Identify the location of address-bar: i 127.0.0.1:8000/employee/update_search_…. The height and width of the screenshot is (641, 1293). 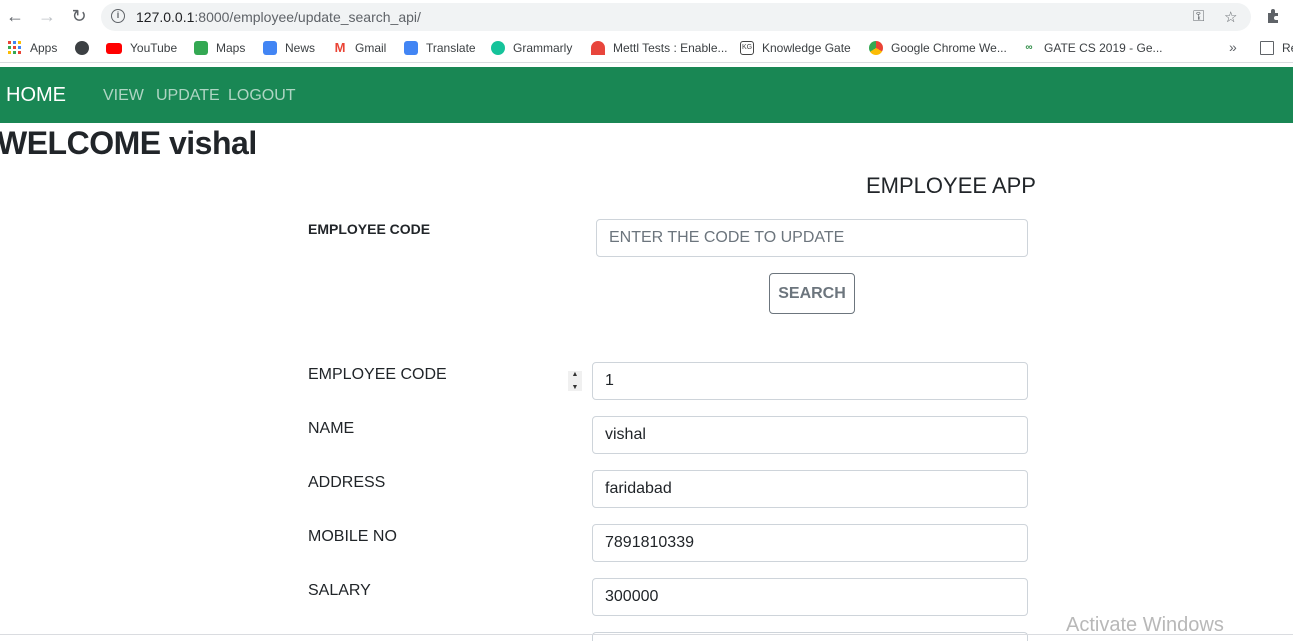
(676, 17).